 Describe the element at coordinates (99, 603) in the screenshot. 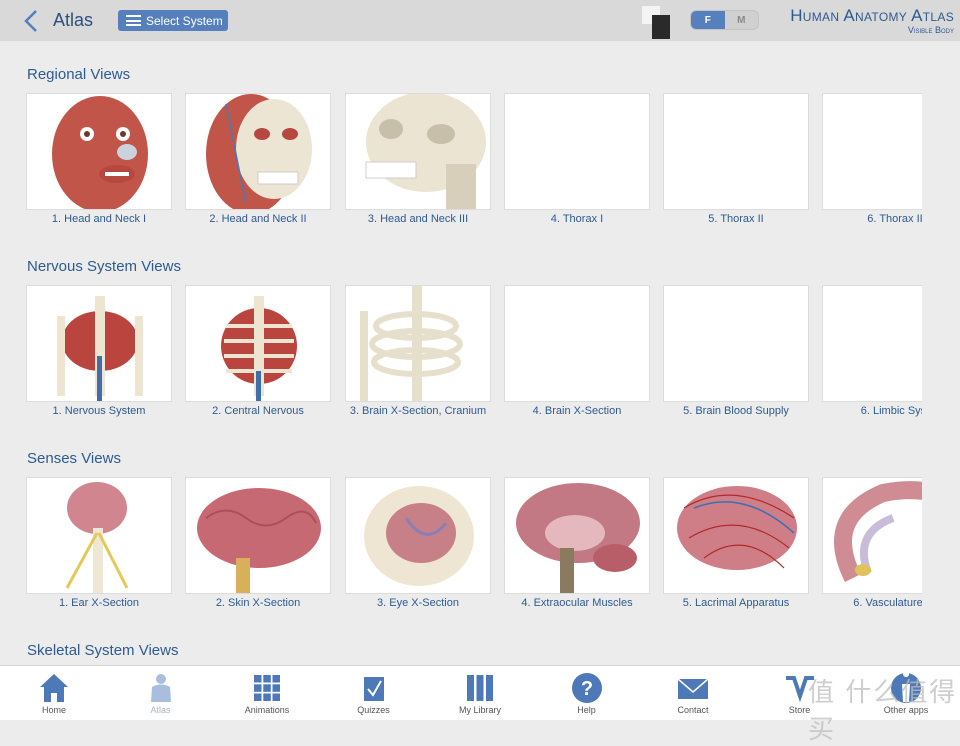

I see `thumbnail-caption: 1. Ear X-Section` at that location.